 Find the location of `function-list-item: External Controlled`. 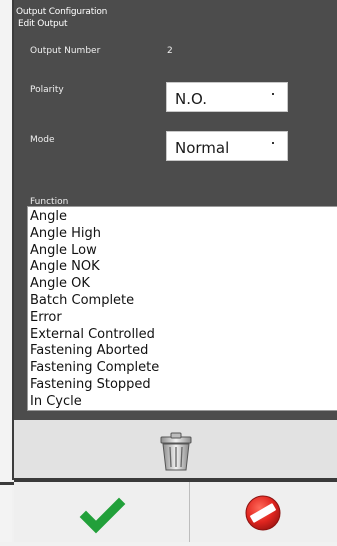

function-list-item: External Controlled is located at coordinates (93, 335).